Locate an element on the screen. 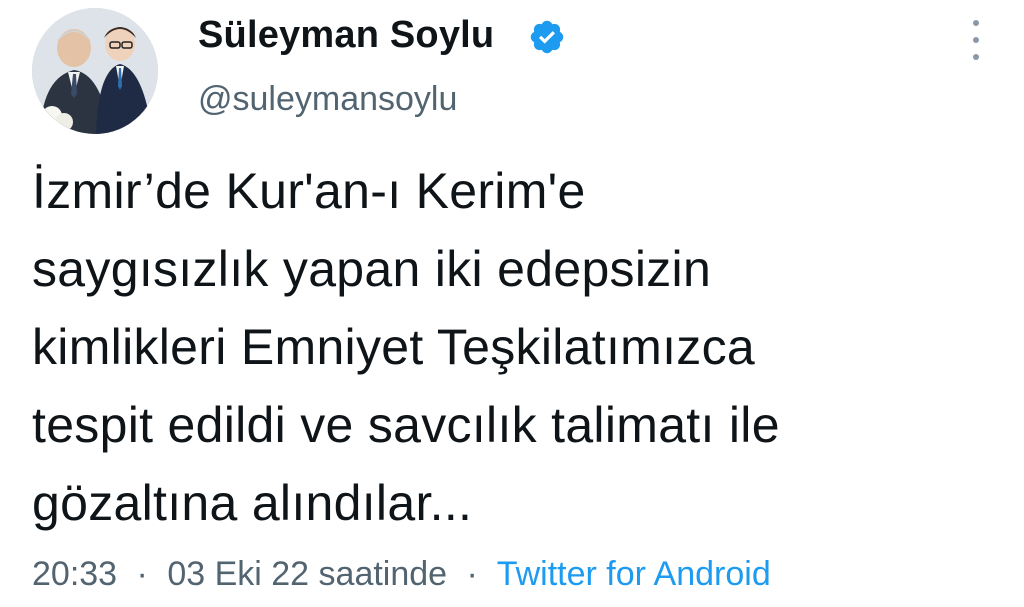 The image size is (1024, 607). tweet-source-link: Twitter for Android is located at coordinates (634, 574).